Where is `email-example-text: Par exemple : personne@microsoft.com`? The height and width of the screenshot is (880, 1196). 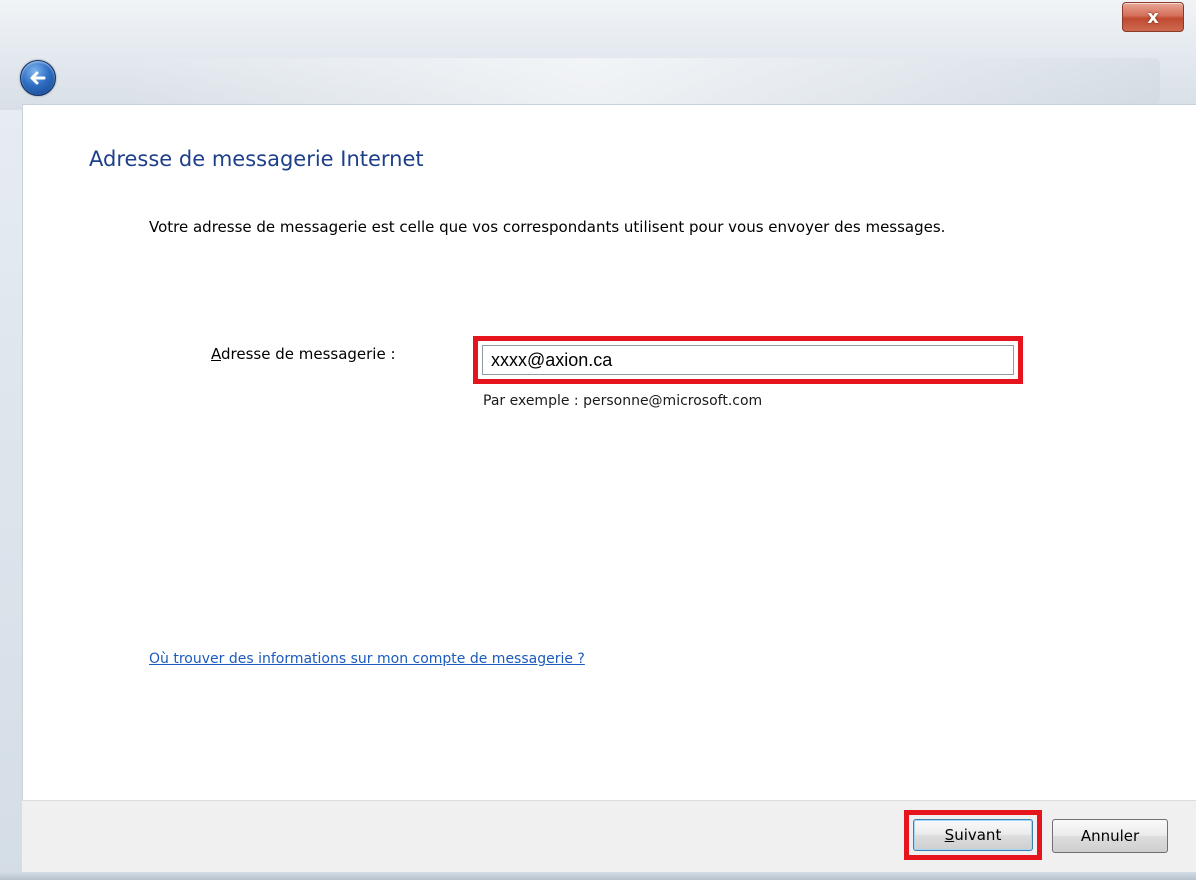 email-example-text: Par exemple : personne@microsoft.com is located at coordinates (623, 401).